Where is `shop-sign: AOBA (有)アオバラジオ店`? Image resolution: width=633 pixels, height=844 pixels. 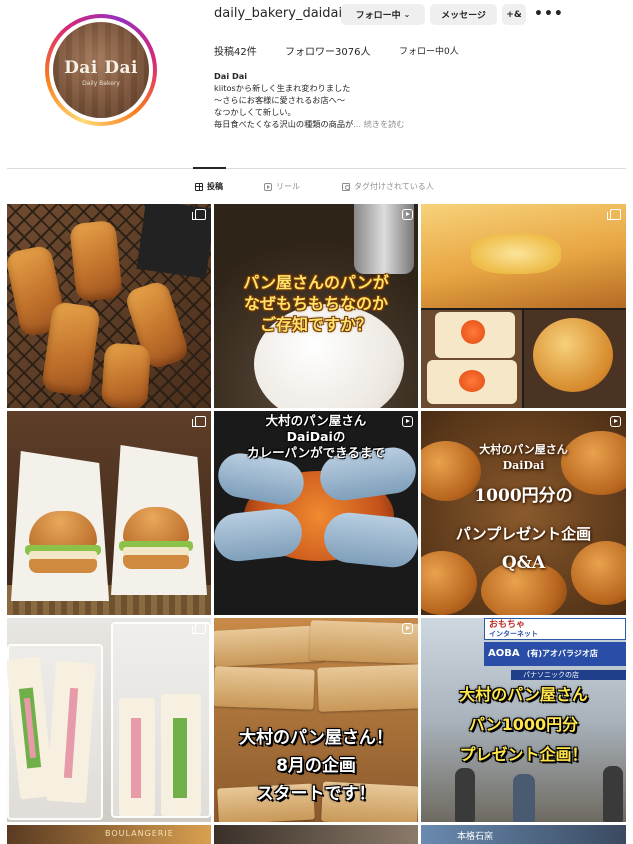 shop-sign: AOBA (有)アオバラジオ店 is located at coordinates (555, 654).